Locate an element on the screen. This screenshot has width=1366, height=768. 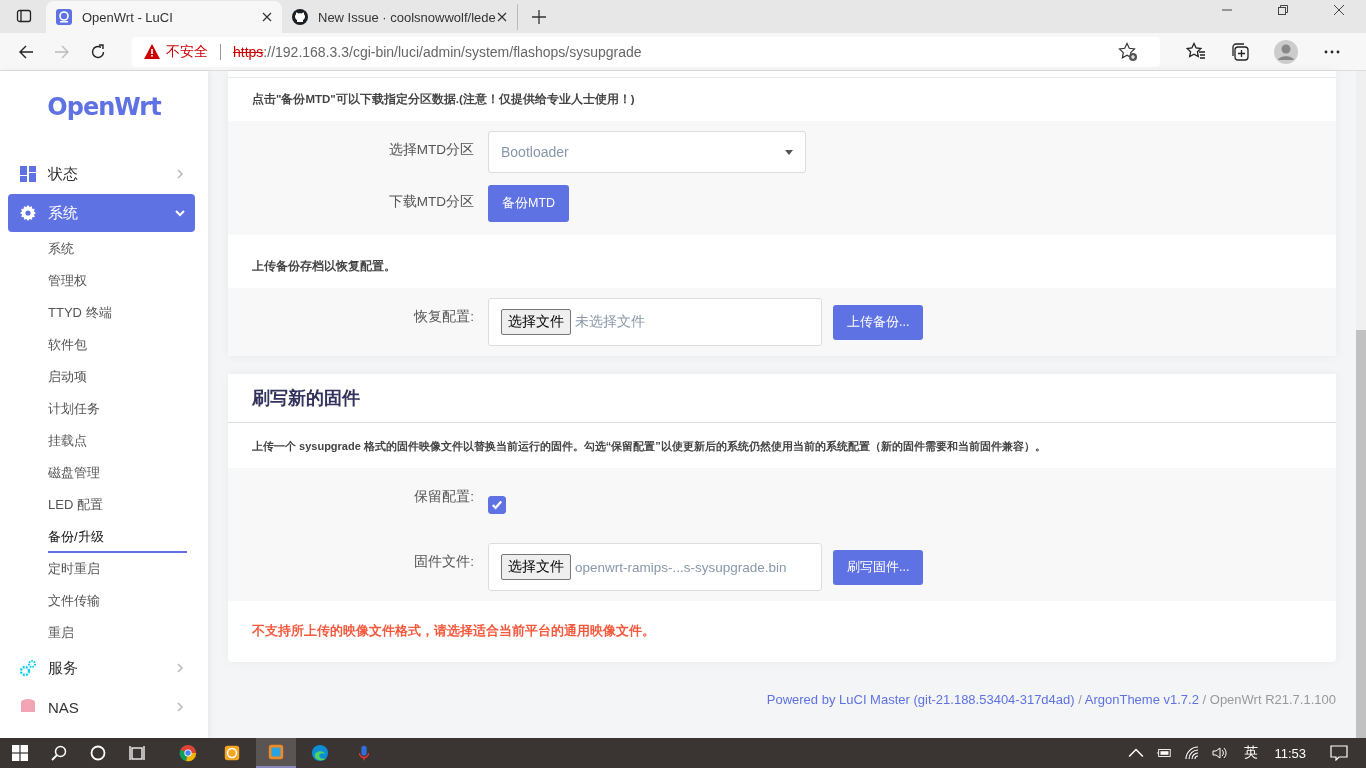
back-icon is located at coordinates (26, 51).